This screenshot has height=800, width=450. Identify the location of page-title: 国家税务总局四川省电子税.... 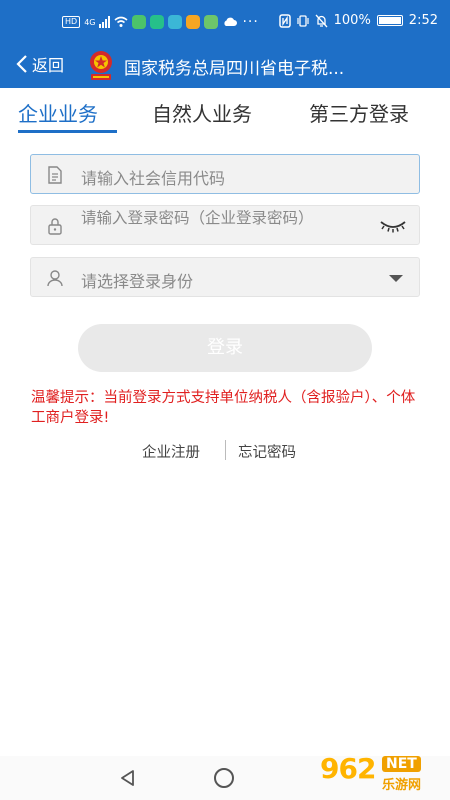
(234, 69).